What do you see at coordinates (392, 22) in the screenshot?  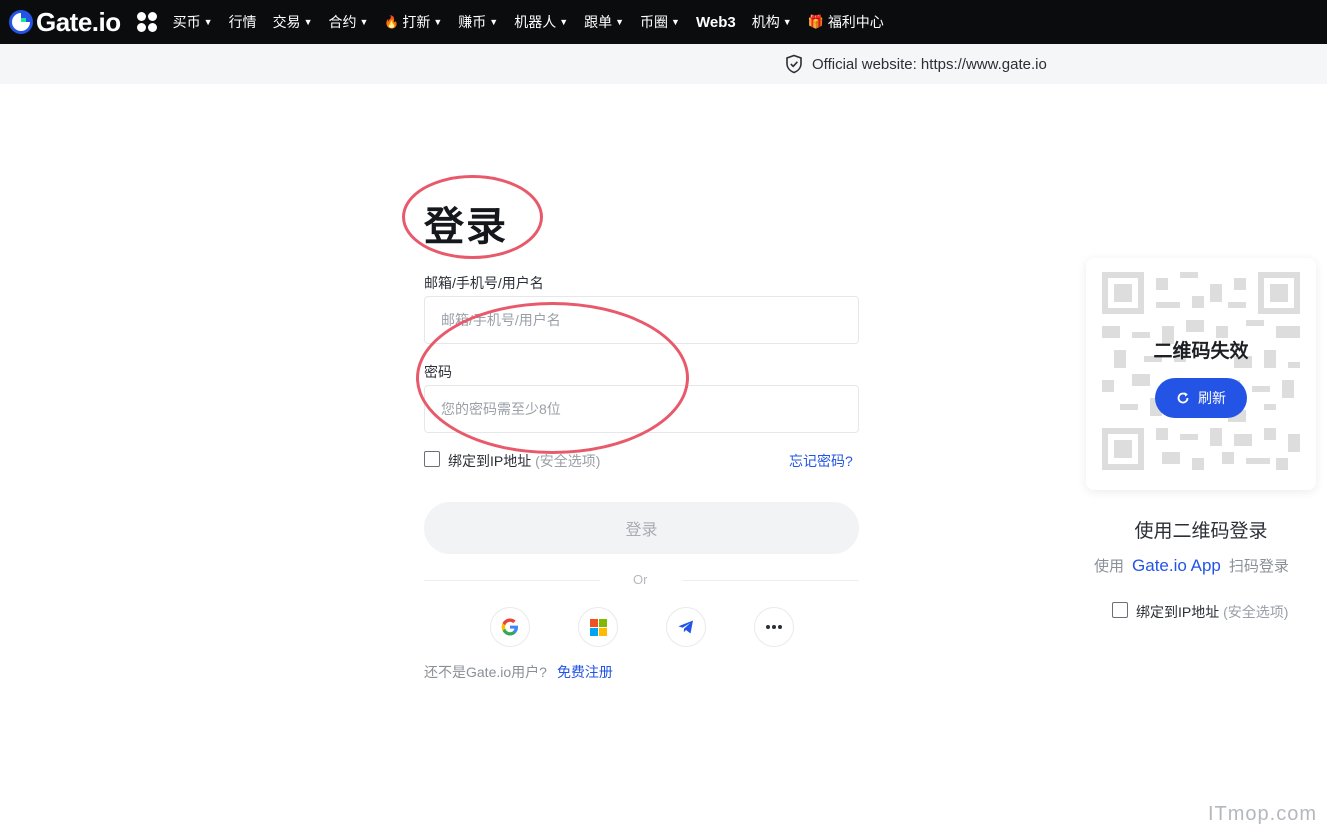 I see `fire-icon: 🔥` at bounding box center [392, 22].